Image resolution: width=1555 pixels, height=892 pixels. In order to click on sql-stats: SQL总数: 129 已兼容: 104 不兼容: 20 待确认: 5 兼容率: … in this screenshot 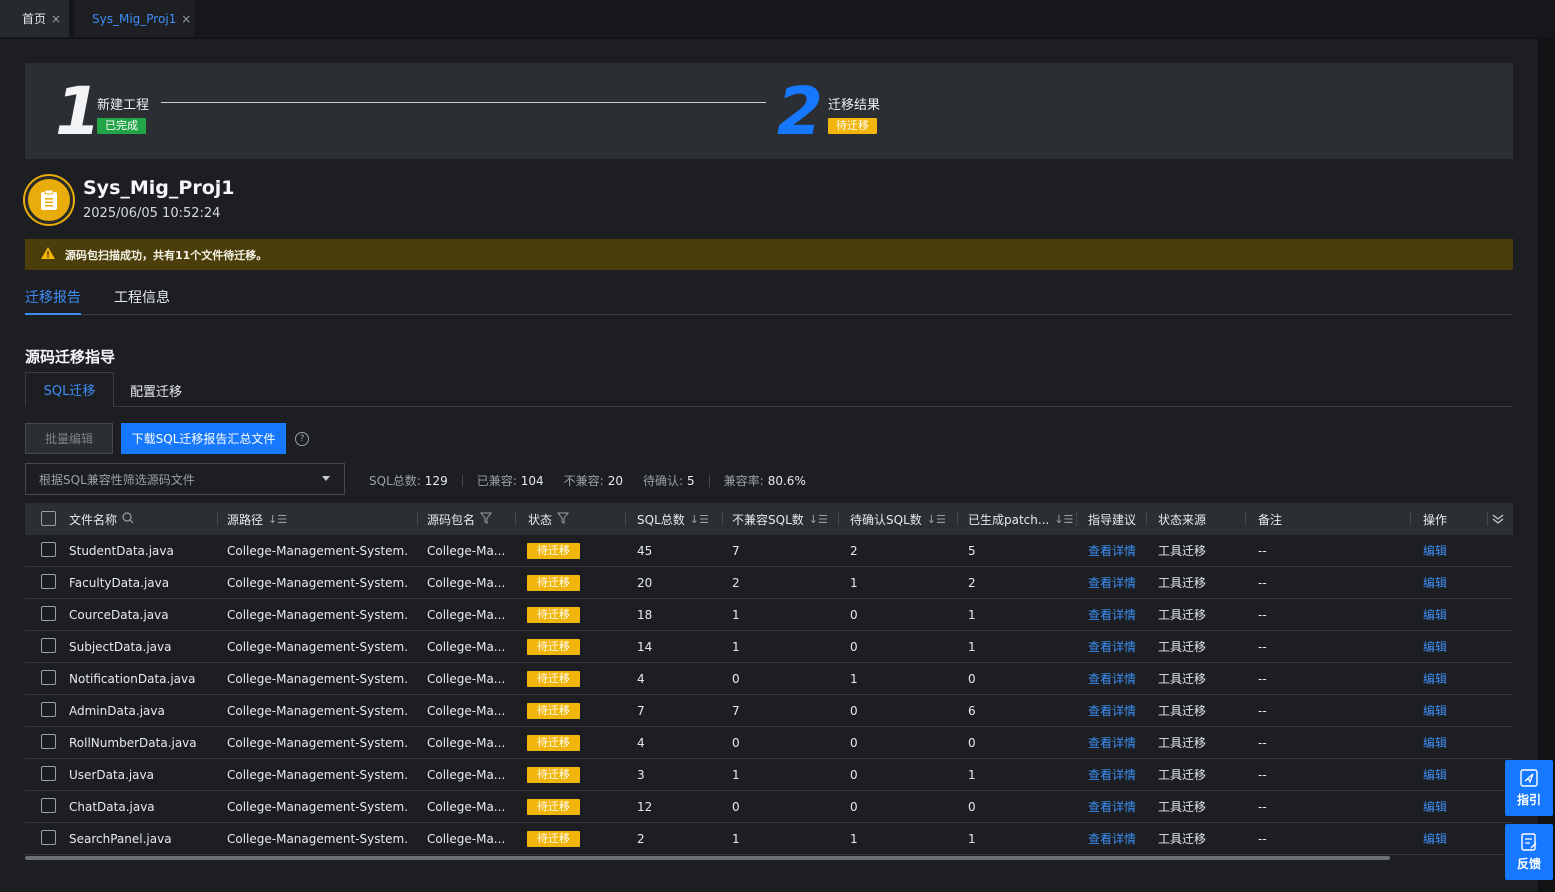, I will do `click(587, 480)`.